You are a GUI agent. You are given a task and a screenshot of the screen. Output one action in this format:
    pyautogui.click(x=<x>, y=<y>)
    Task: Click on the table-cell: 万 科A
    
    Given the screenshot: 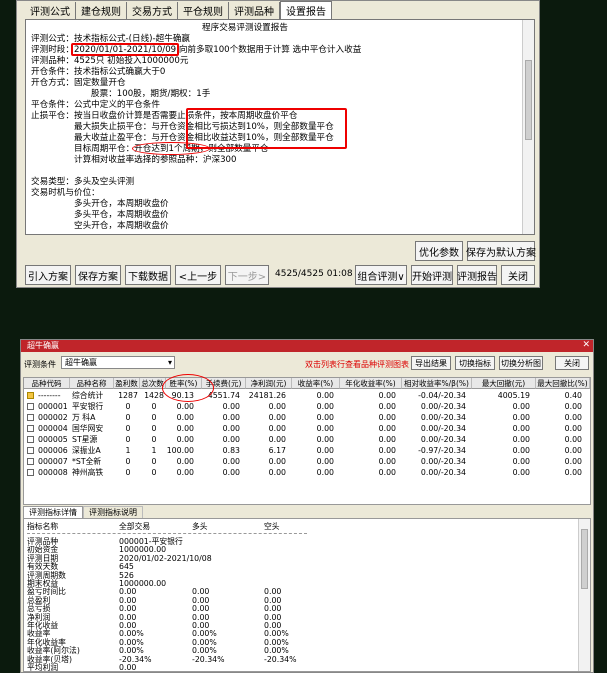 What is the action you would take?
    pyautogui.click(x=84, y=417)
    